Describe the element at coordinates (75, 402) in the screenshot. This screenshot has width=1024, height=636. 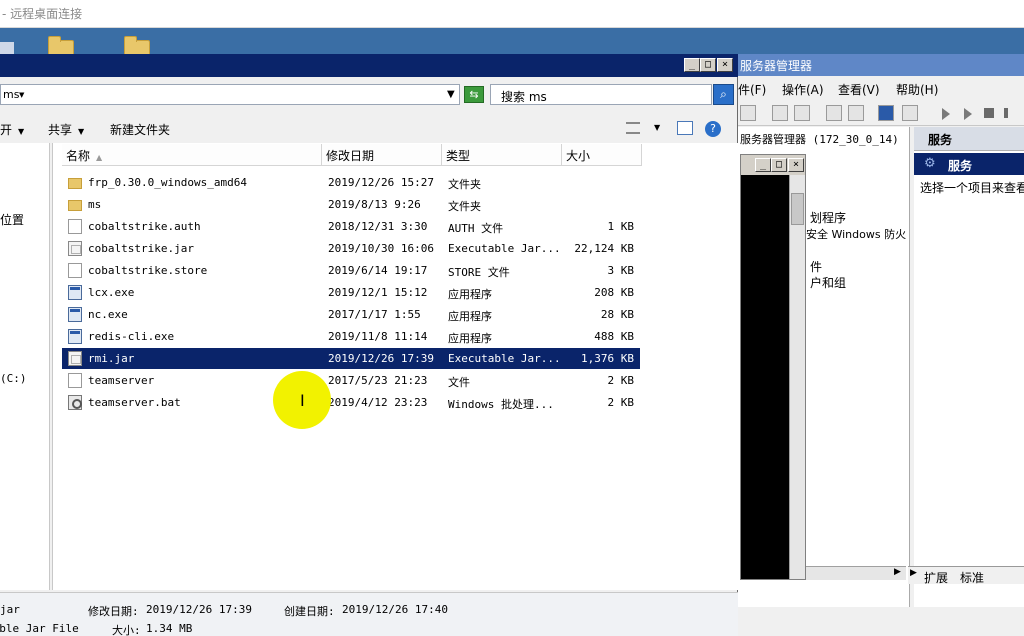
I see `bat-icon` at that location.